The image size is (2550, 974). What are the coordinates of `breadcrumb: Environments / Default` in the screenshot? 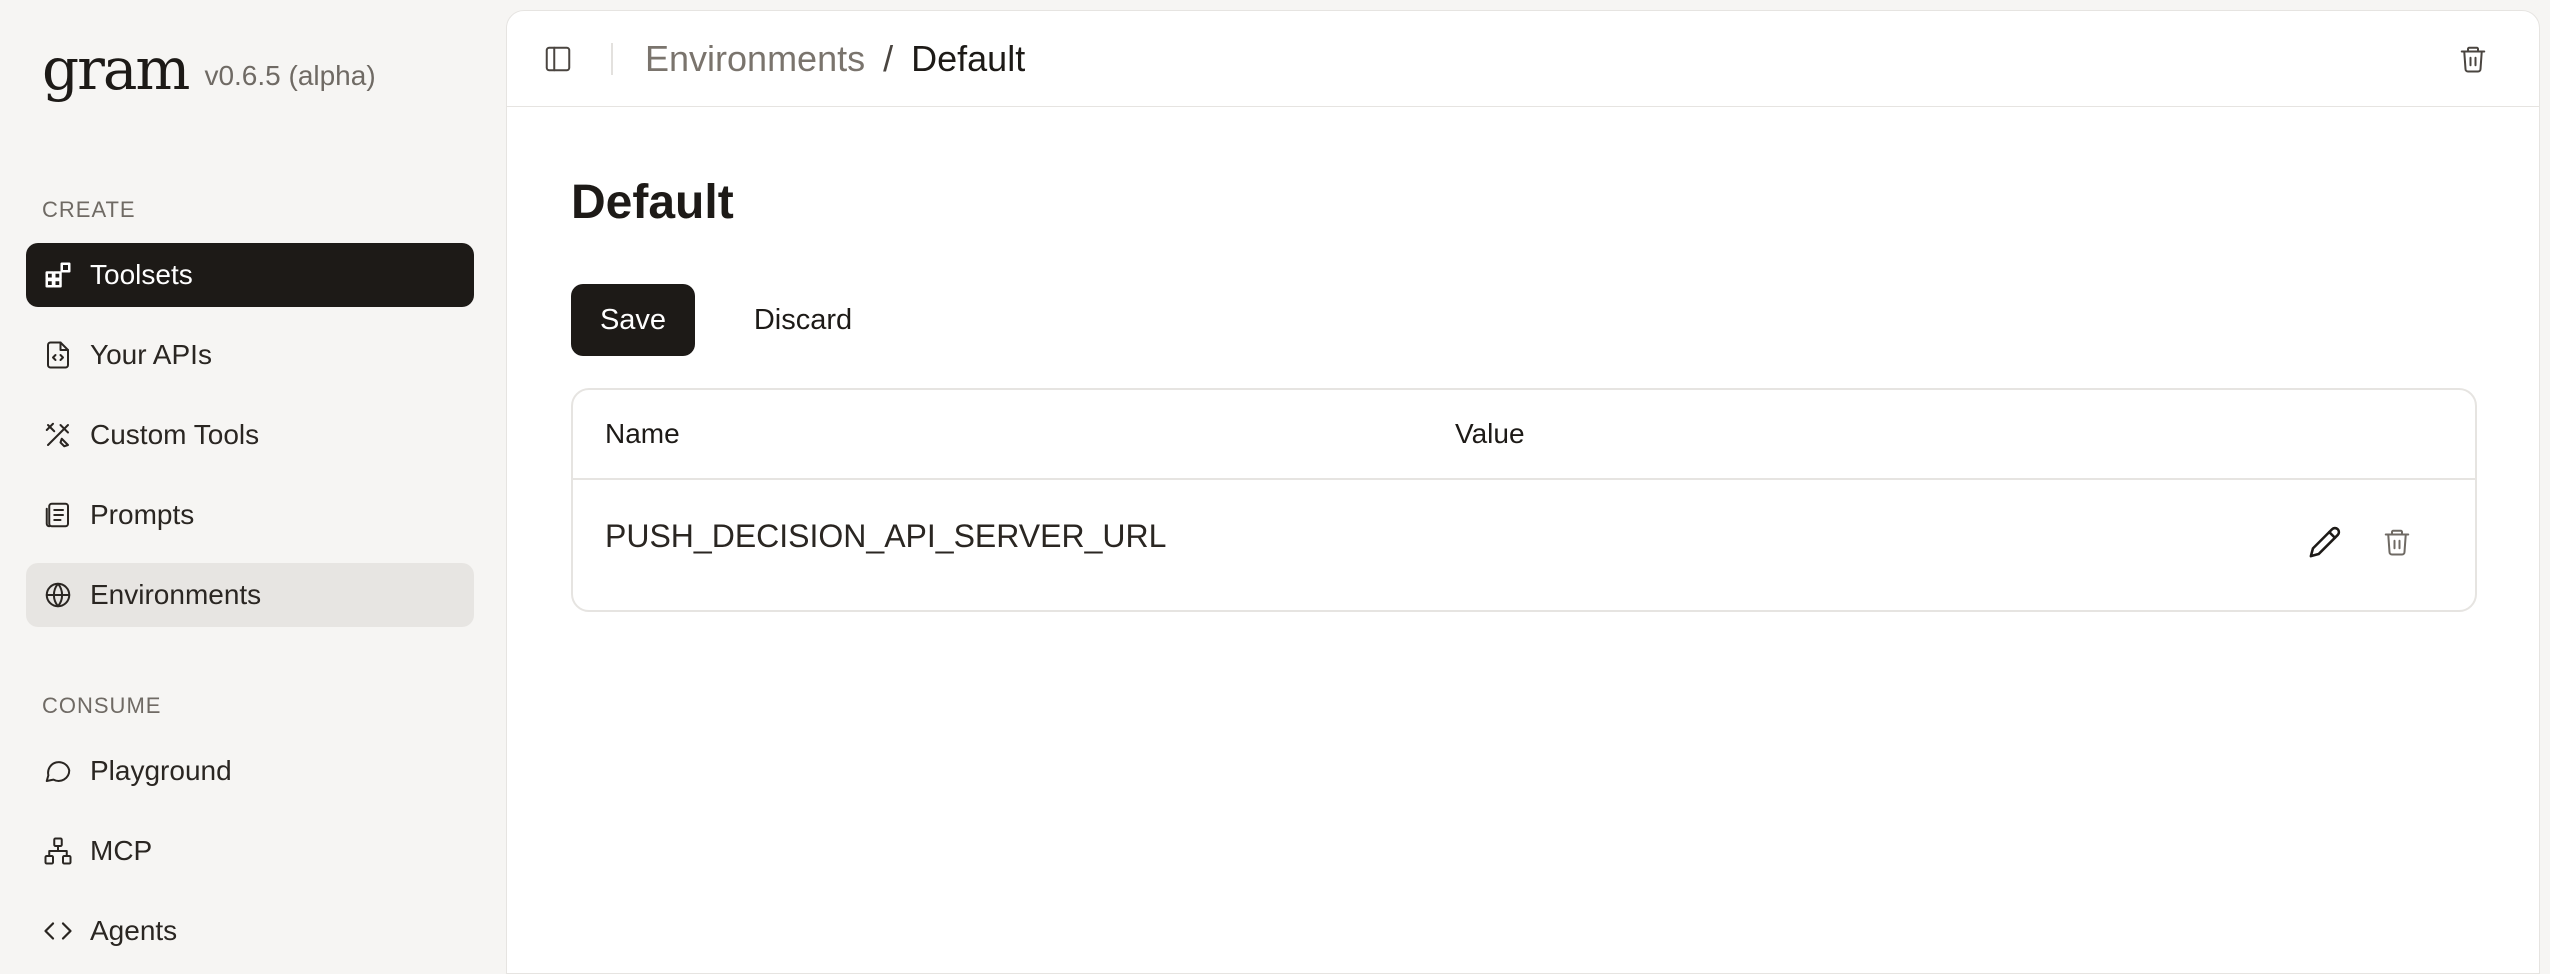 It's located at (835, 59).